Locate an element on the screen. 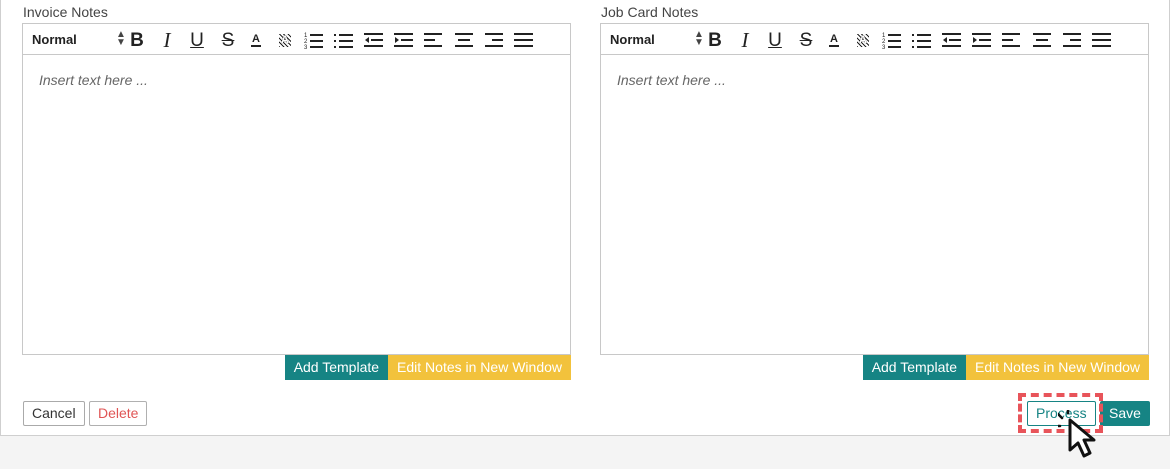  save-button: Save is located at coordinates (1125, 413).